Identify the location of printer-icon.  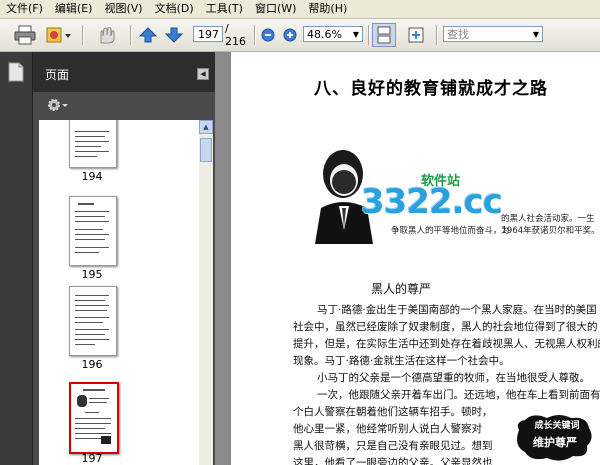
(25, 35).